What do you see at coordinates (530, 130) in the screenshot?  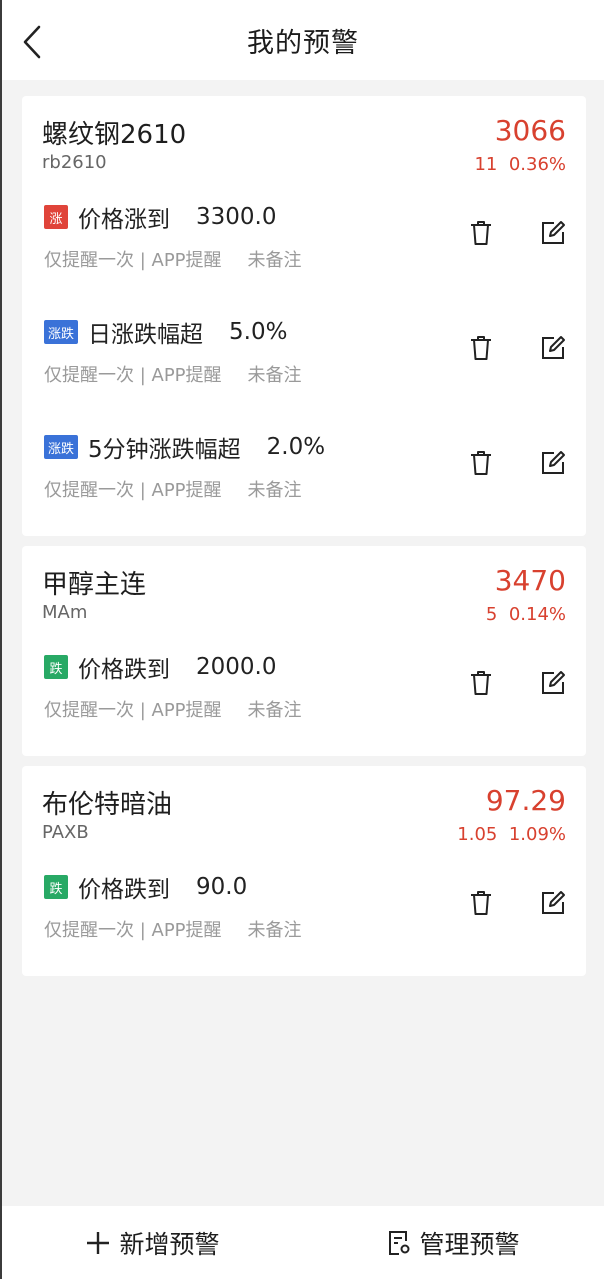 I see `instrument-price: 3066` at bounding box center [530, 130].